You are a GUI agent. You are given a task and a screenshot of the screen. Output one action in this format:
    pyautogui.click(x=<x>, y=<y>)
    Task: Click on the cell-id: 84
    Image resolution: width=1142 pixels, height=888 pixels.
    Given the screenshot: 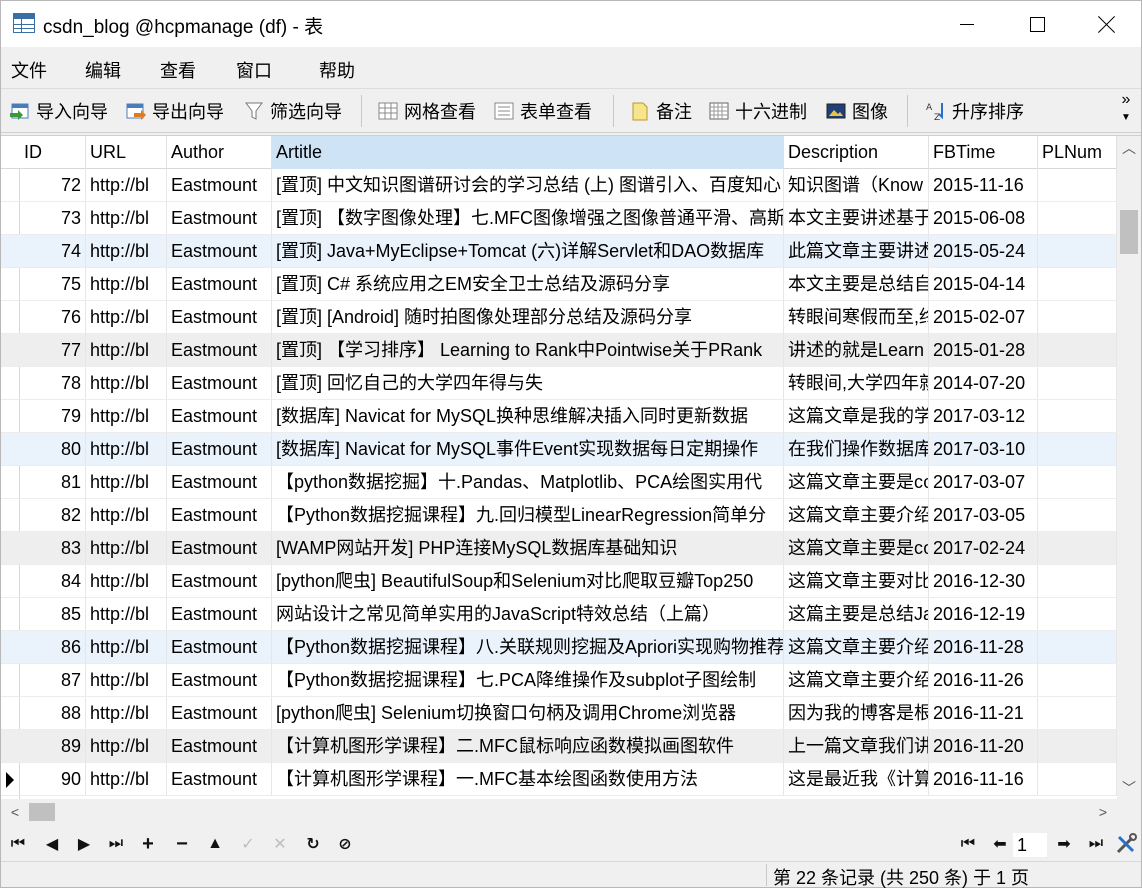 What is the action you would take?
    pyautogui.click(x=53, y=581)
    